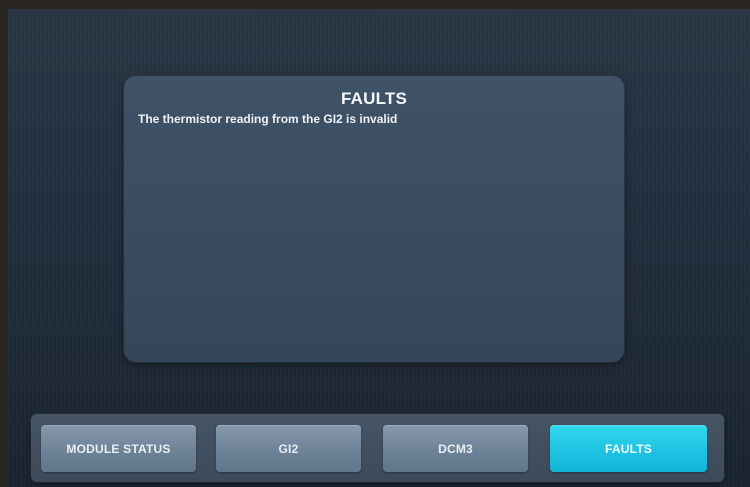 The height and width of the screenshot is (487, 750). What do you see at coordinates (628, 448) in the screenshot?
I see `tab-faults: FAULTS` at bounding box center [628, 448].